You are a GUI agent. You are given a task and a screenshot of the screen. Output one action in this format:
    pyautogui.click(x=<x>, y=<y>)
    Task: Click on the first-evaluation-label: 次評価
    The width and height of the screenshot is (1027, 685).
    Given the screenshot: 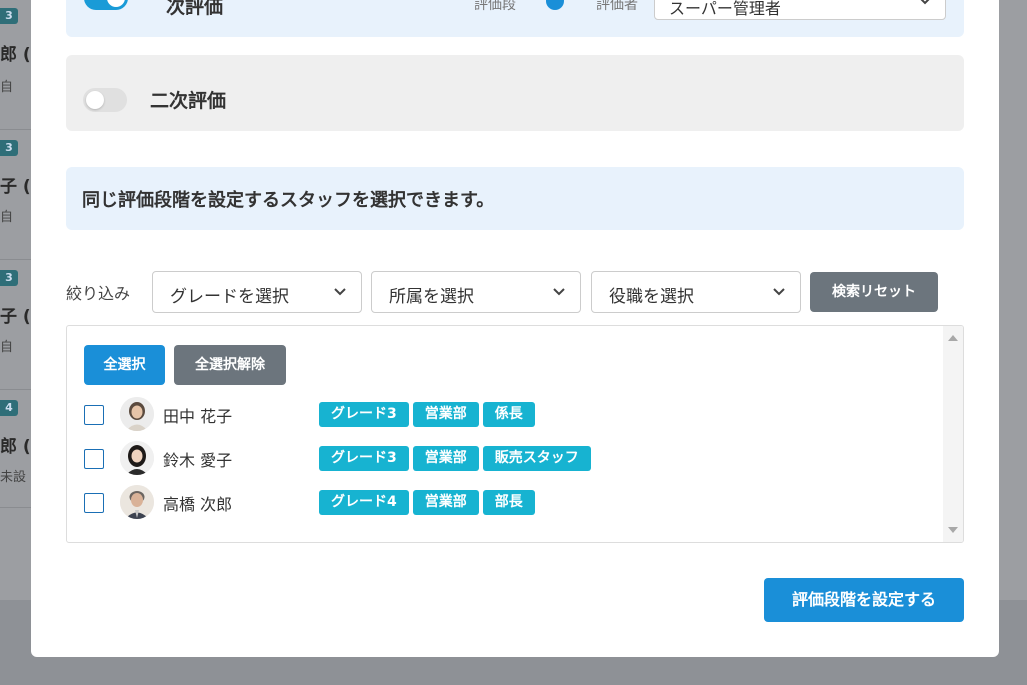 What is the action you would take?
    pyautogui.click(x=195, y=9)
    